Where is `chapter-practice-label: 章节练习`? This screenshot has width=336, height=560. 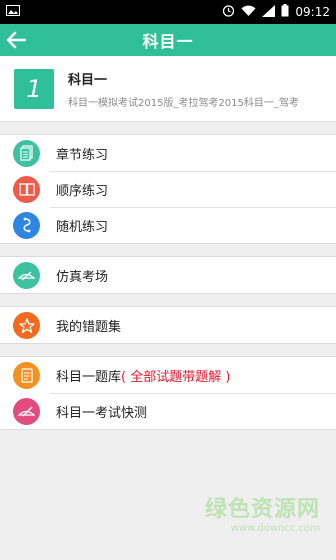 chapter-practice-label: 章节练习 is located at coordinates (82, 155).